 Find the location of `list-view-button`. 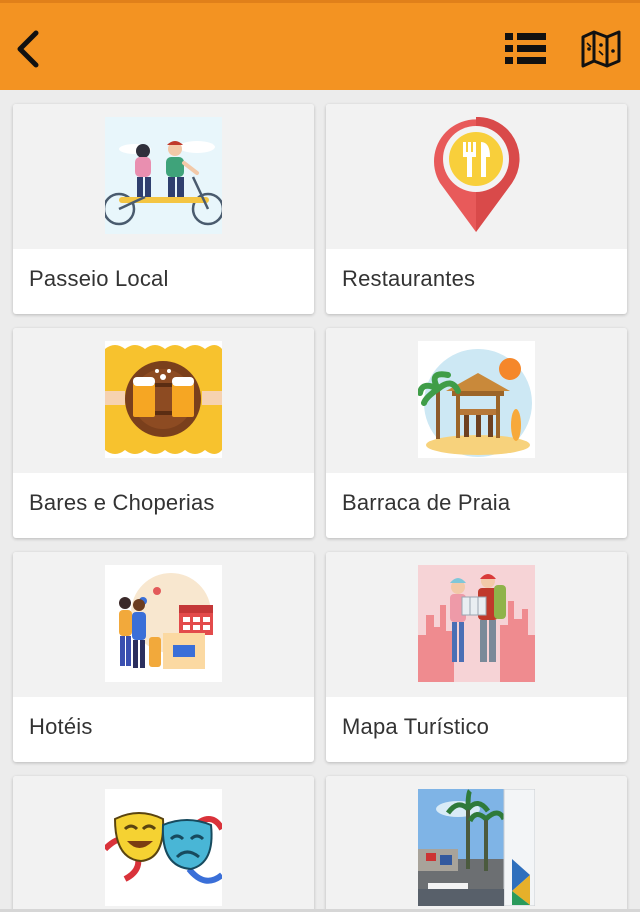

list-view-button is located at coordinates (526, 49).